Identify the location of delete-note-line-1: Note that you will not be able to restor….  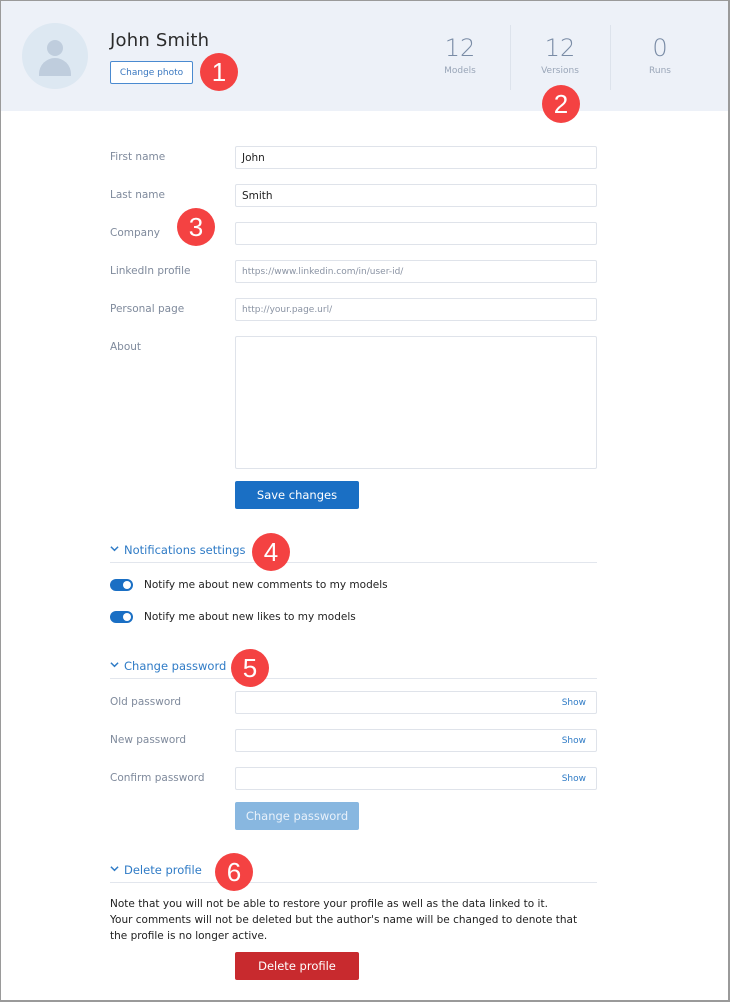
(329, 904).